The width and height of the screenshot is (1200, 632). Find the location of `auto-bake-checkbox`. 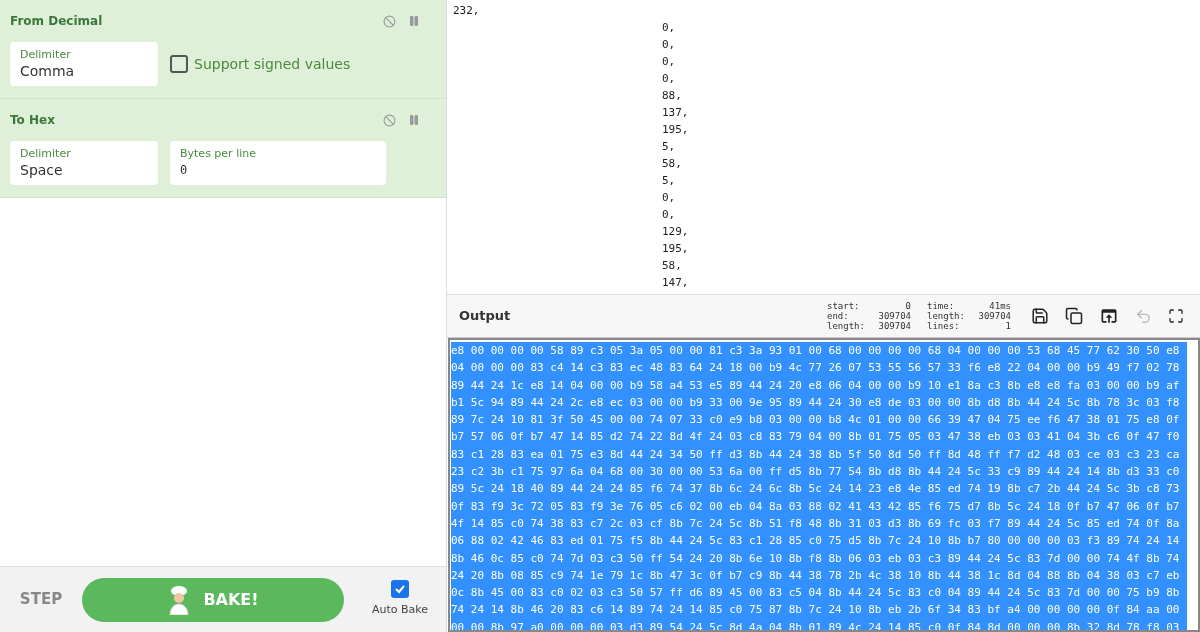

auto-bake-checkbox is located at coordinates (400, 589).